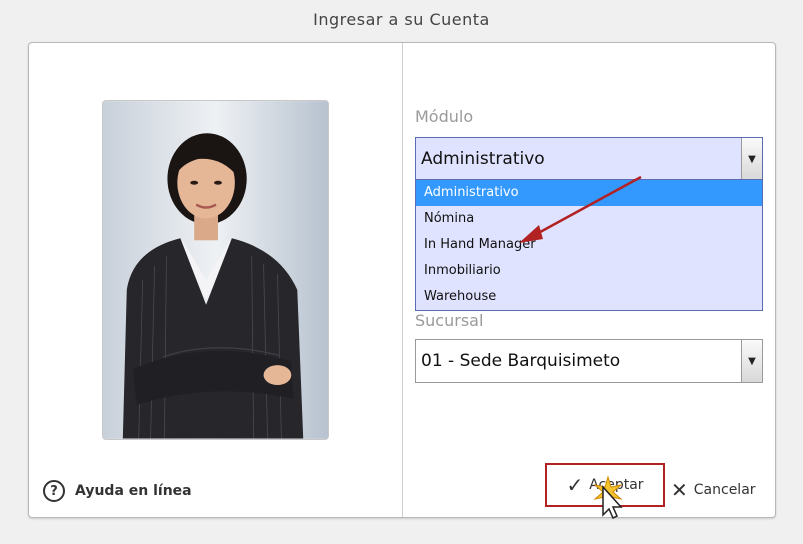  Describe the element at coordinates (589, 193) in the screenshot. I see `modulo-option: Administrativo` at that location.